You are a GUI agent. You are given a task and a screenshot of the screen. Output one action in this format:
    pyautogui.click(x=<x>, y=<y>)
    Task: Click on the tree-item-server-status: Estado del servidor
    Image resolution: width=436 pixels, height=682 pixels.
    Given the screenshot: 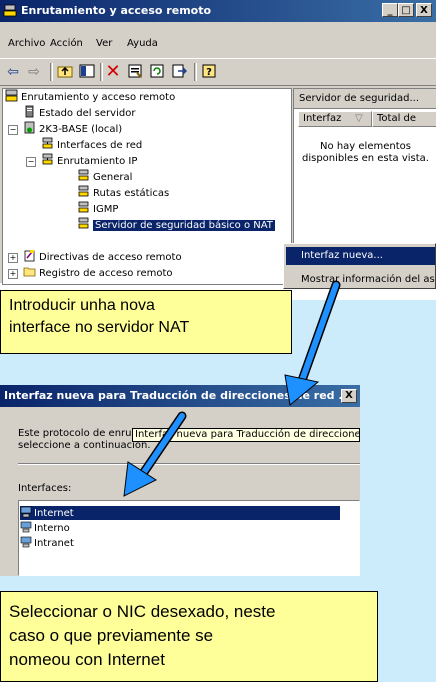 What is the action you would take?
    pyautogui.click(x=79, y=113)
    